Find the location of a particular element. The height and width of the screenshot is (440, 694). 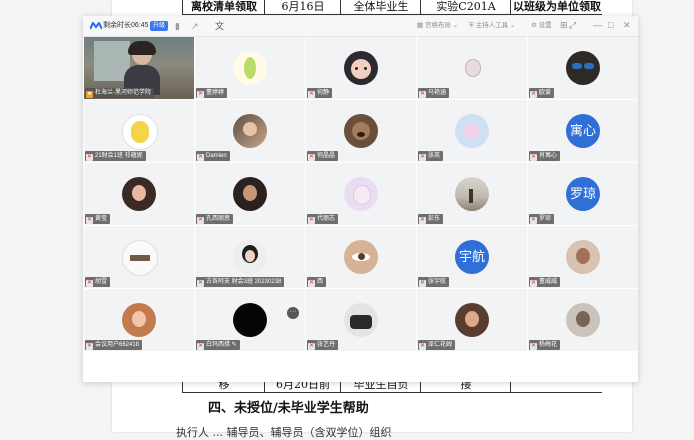

participant-tile: ✕ 白玛西措 ✎ is located at coordinates (250, 320).